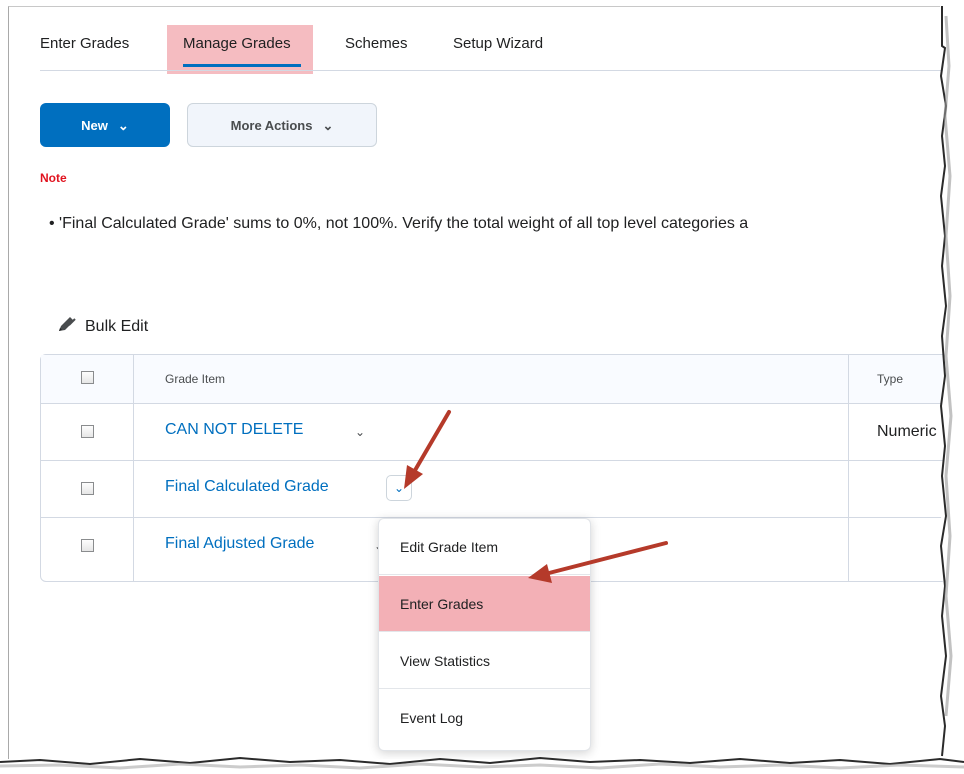  I want to click on new-button: New ⌄, so click(105, 125).